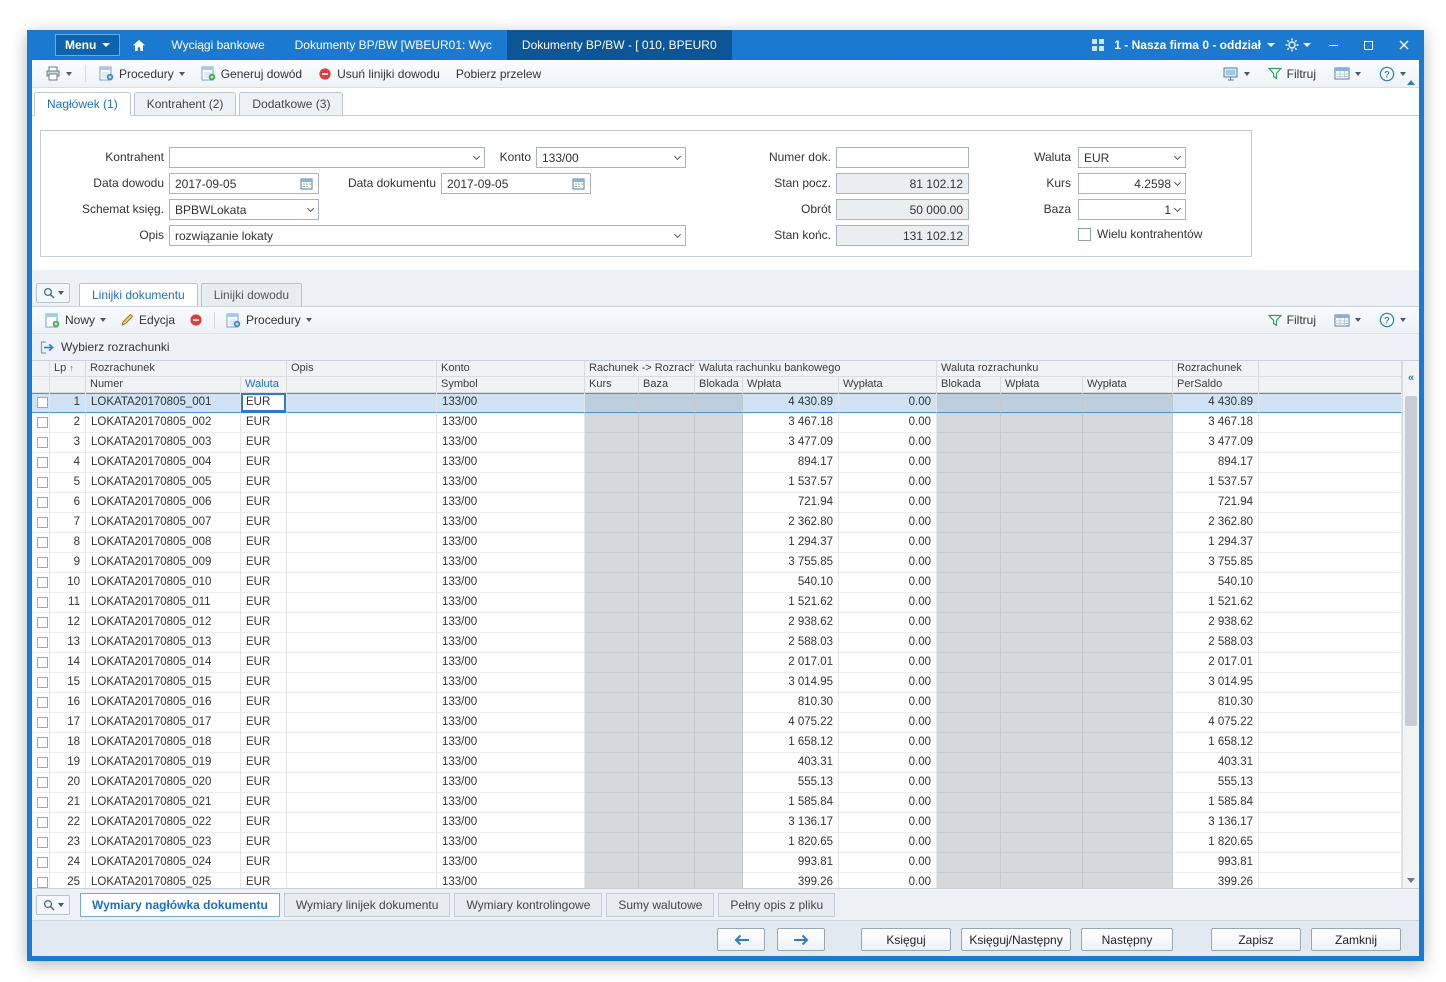 The image size is (1446, 982). I want to click on cell-numer: LOKATA20170805_018, so click(163, 743).